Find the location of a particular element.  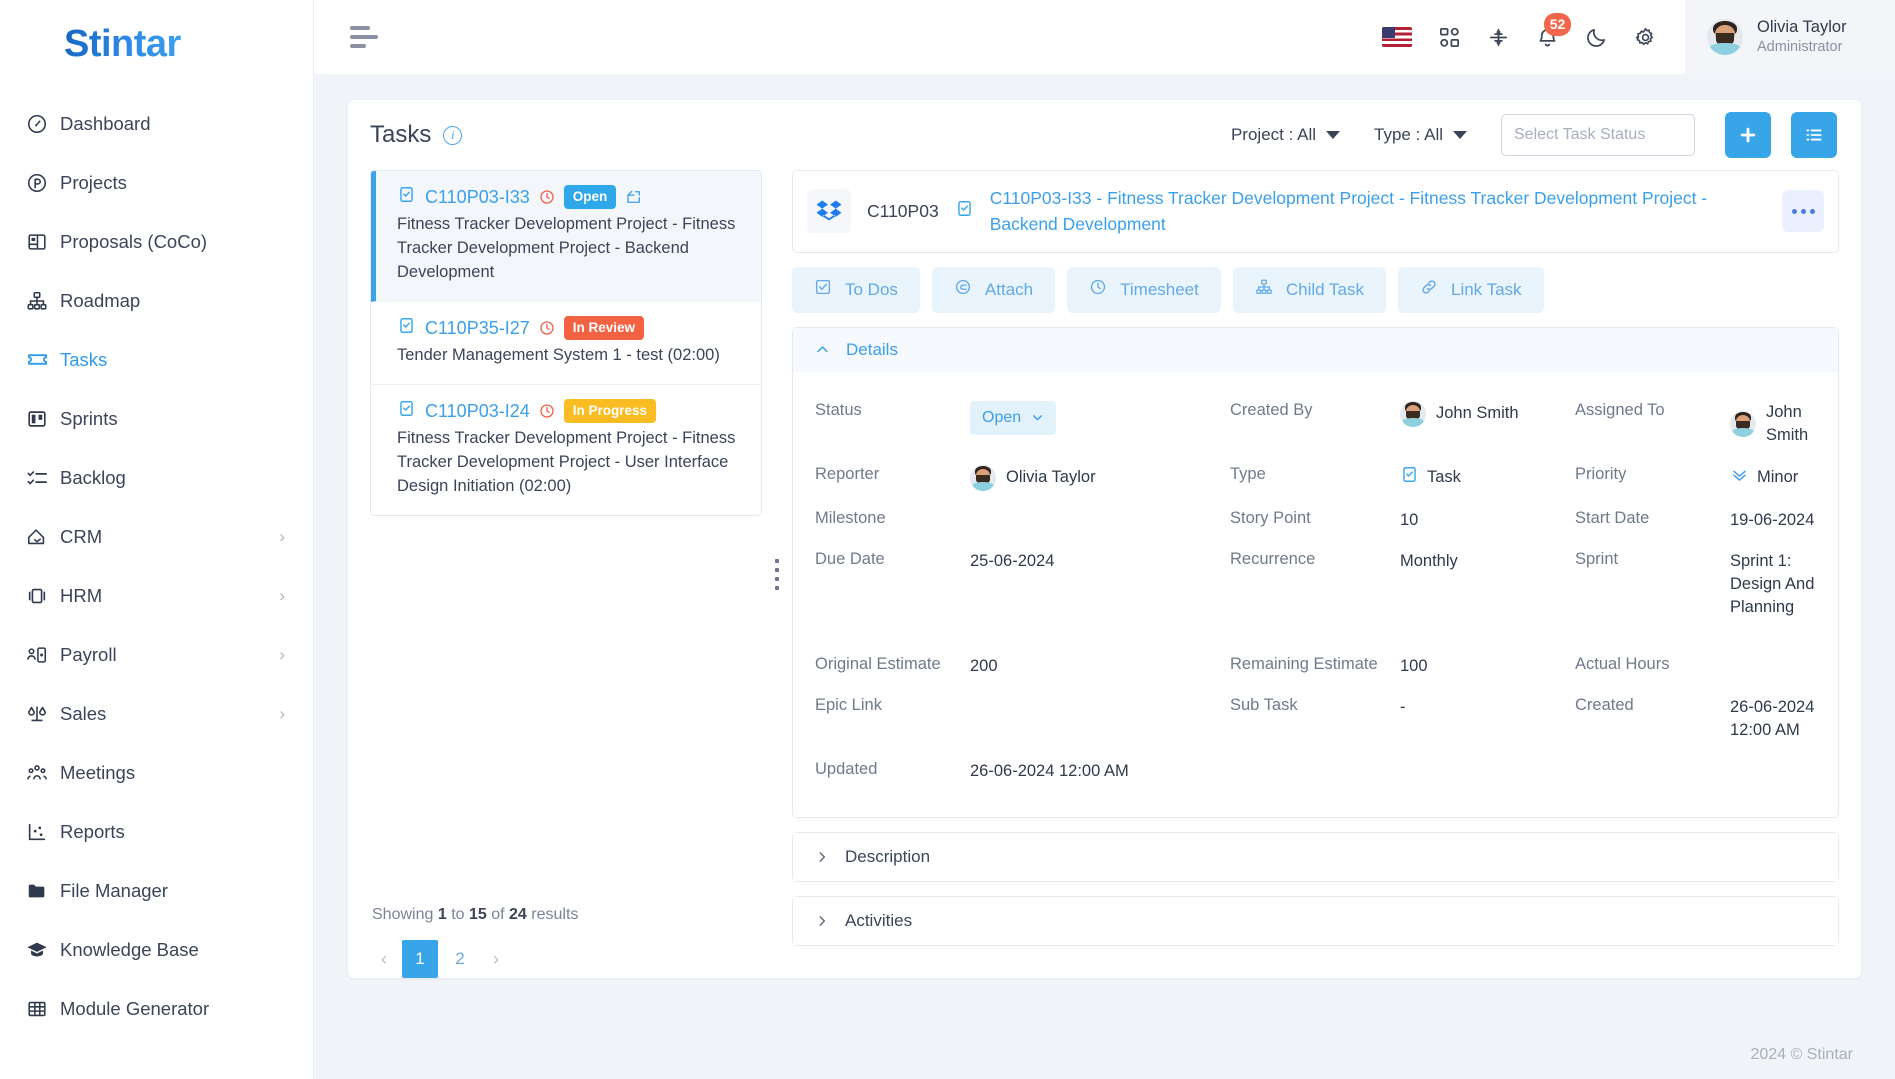

sidebar-item-proposals: Proposals (CoCo) is located at coordinates (156, 241).